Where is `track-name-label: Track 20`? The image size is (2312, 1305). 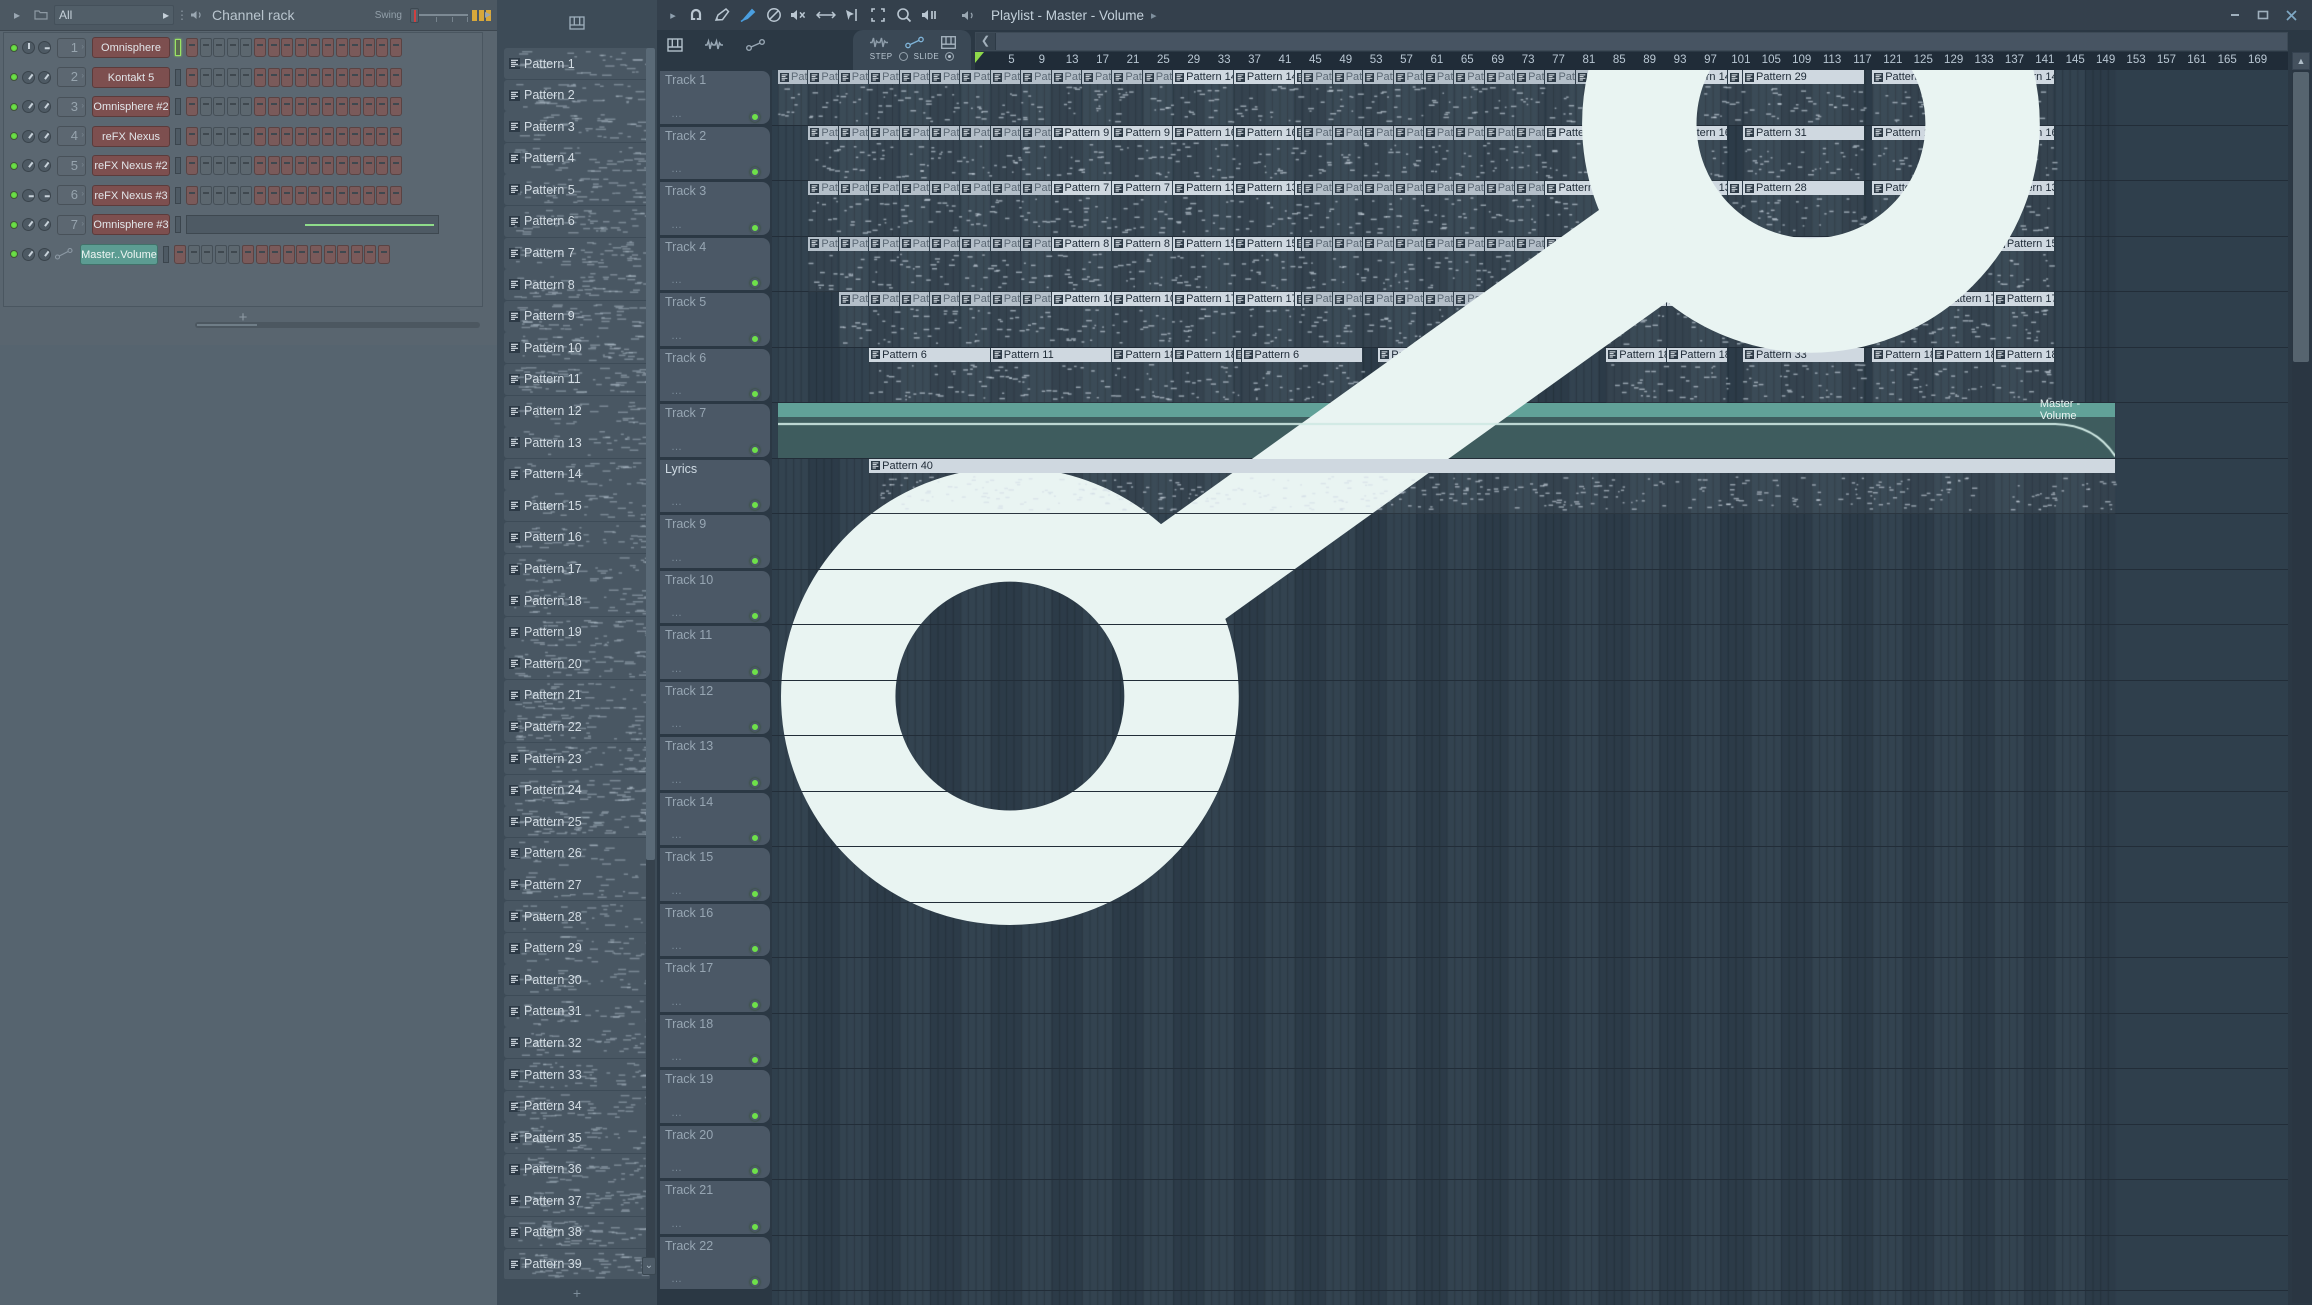 track-name-label: Track 20 is located at coordinates (689, 1135).